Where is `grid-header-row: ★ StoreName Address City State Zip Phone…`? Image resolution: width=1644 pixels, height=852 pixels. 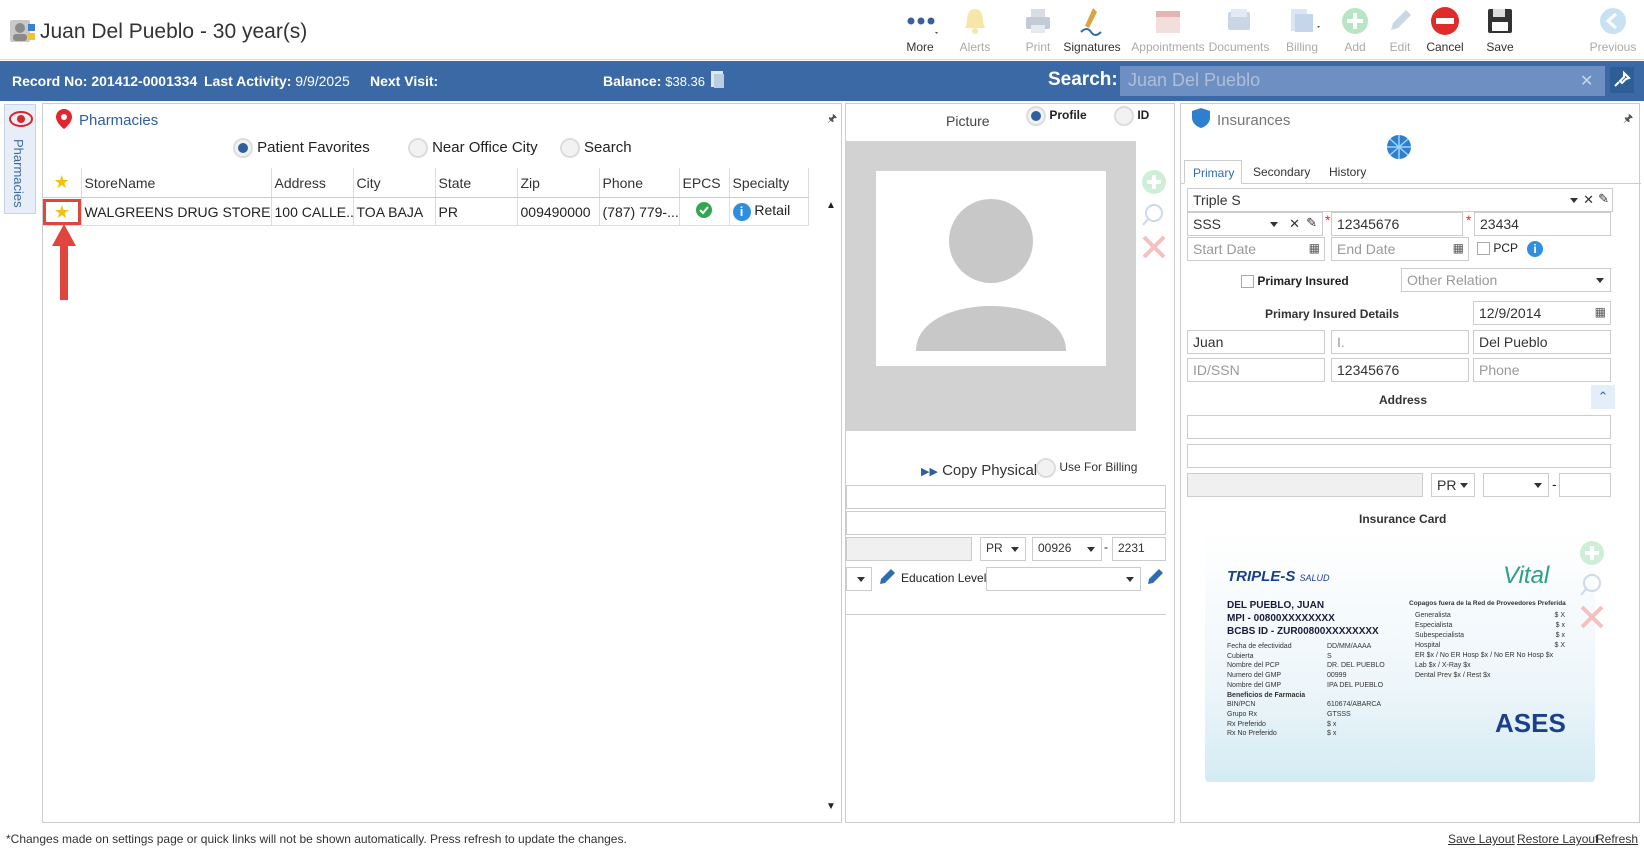 grid-header-row: ★ StoreName Address City State Zip Phone… is located at coordinates (426, 183).